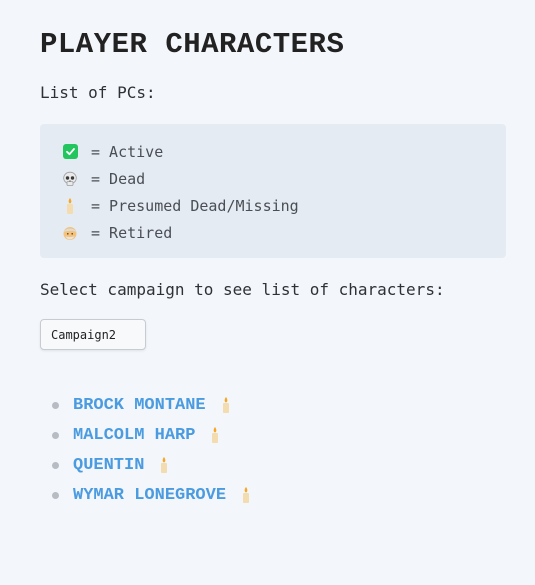 This screenshot has width=535, height=585. What do you see at coordinates (70, 233) in the screenshot?
I see `elder-icon` at bounding box center [70, 233].